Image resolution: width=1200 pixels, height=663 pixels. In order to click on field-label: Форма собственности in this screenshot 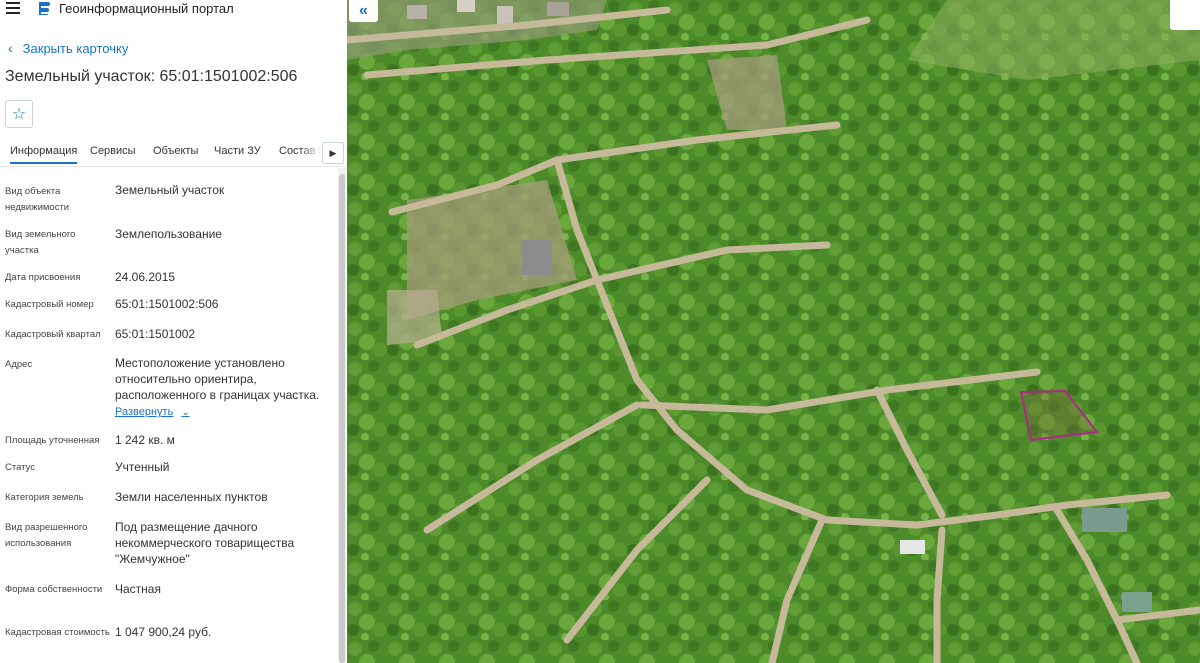, I will do `click(54, 589)`.